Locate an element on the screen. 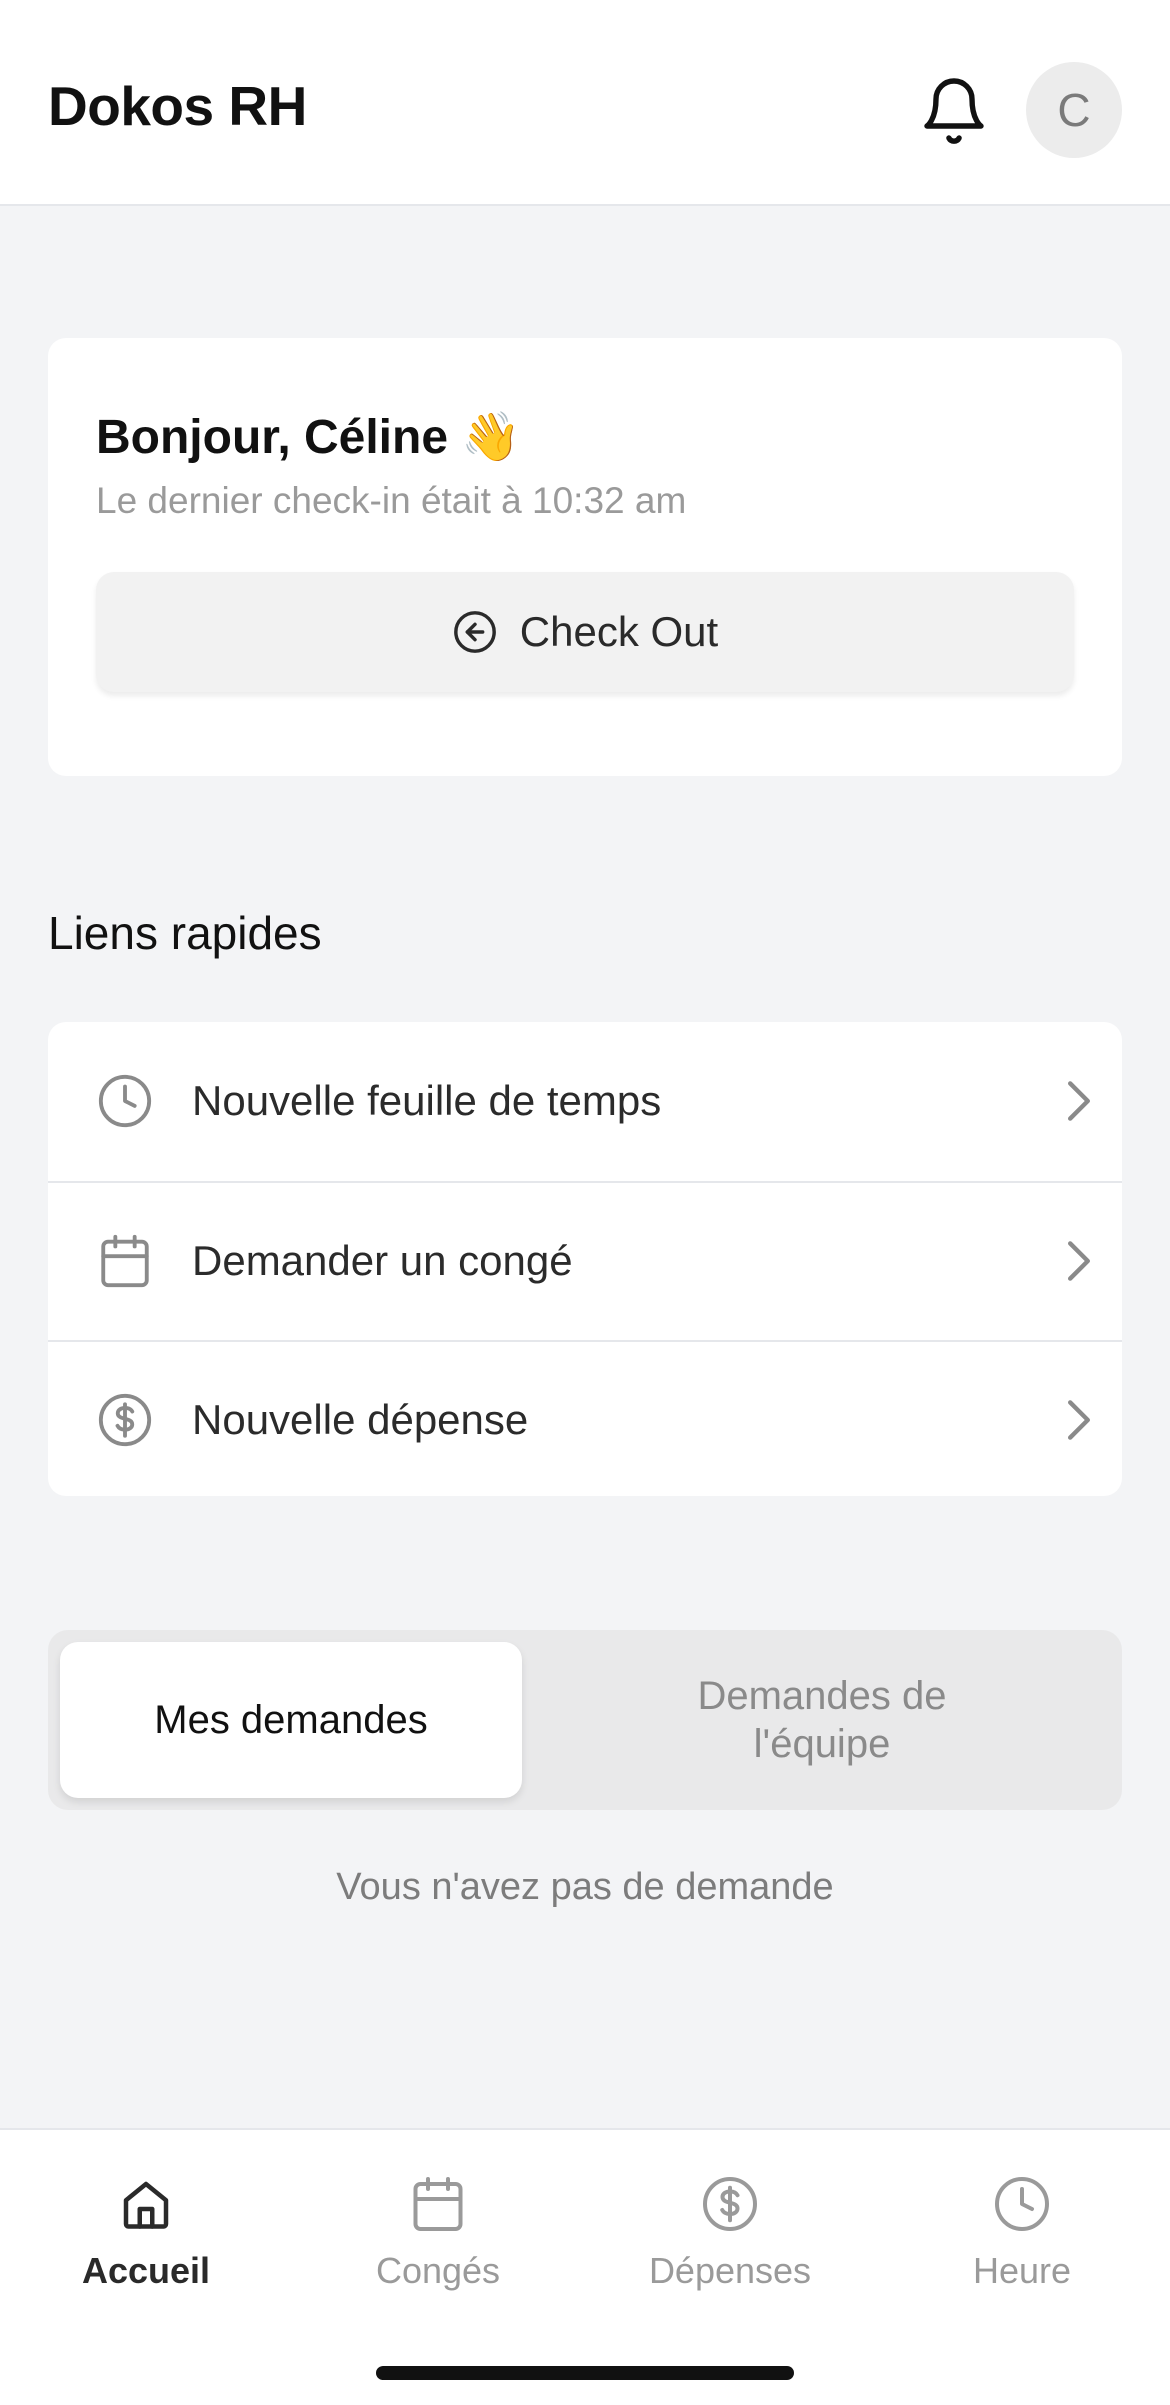  greeting-title: Bonjour, Céline 👋 is located at coordinates (309, 437).